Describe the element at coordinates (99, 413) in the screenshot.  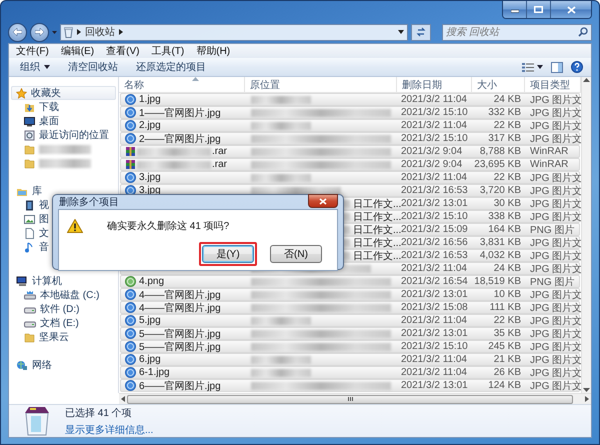
I see `selection-count: 已选择 41 个项` at that location.